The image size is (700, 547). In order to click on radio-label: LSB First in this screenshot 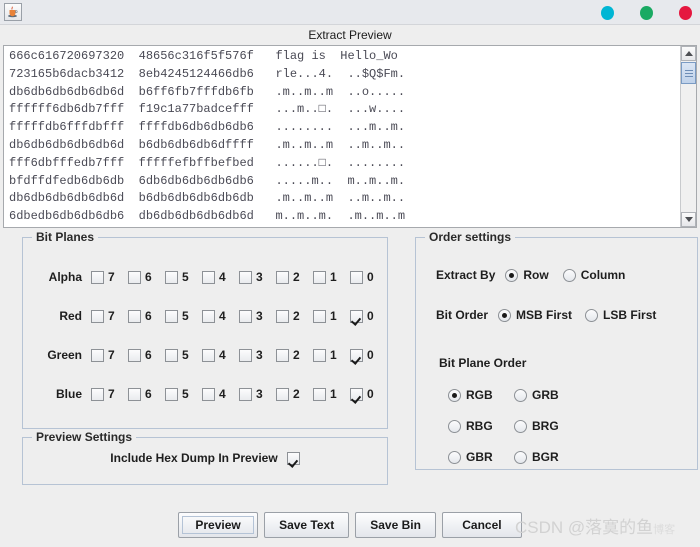, I will do `click(630, 315)`.